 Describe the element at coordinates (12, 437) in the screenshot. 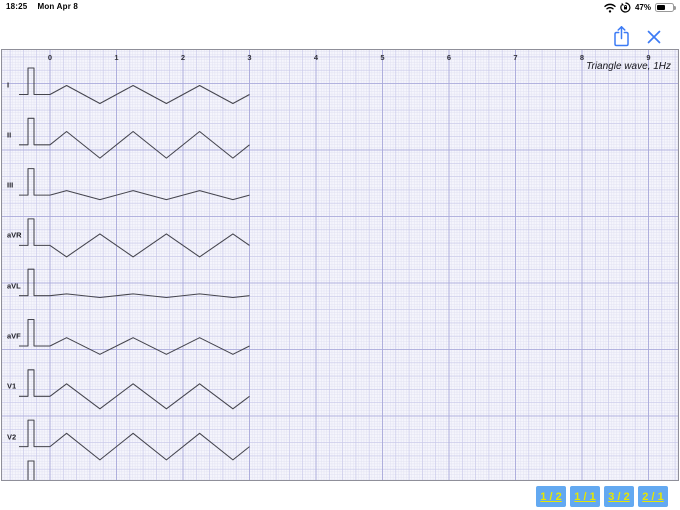

I see `lead-label-V2: V2` at that location.